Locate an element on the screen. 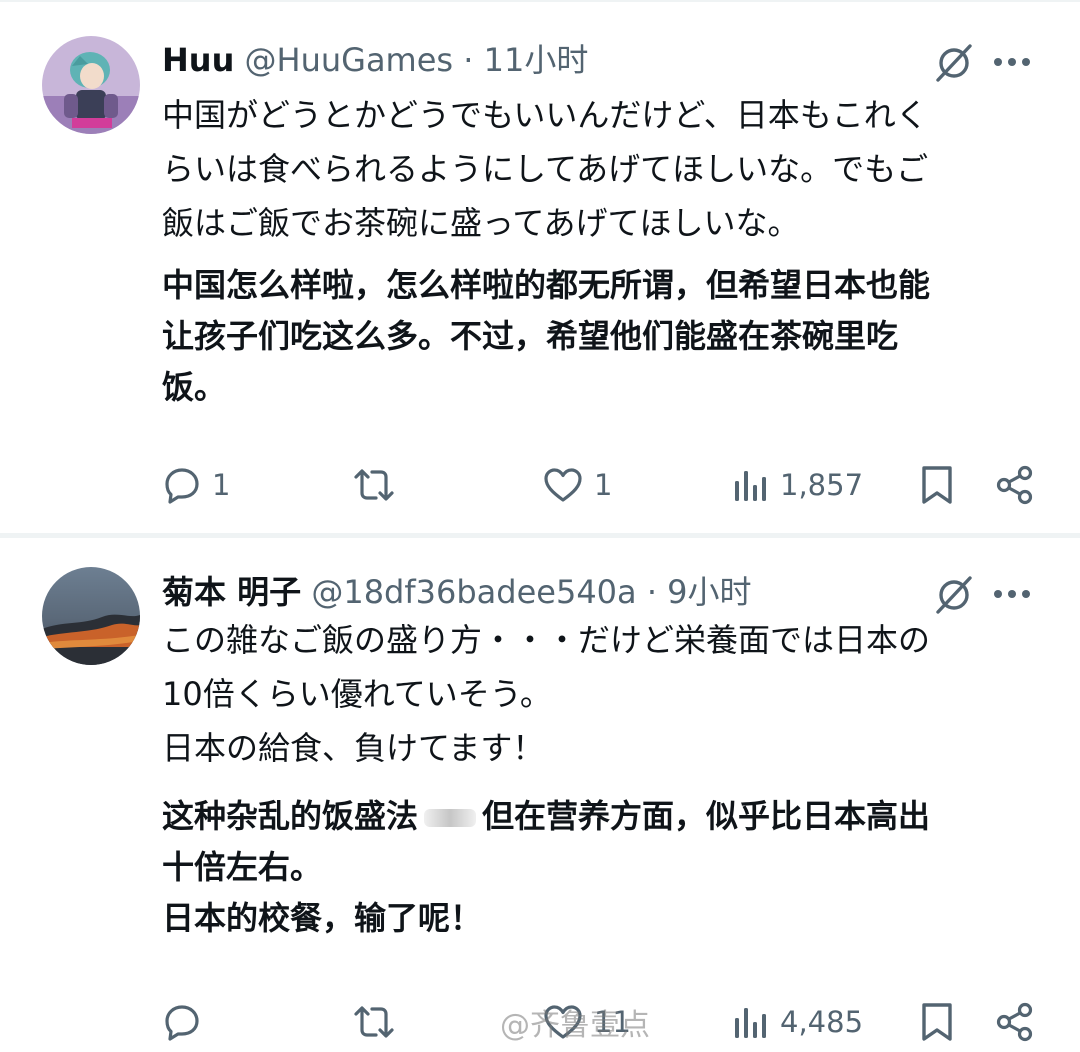  translation-segment: 这种杂乱的饭盛法 is located at coordinates (290, 816).